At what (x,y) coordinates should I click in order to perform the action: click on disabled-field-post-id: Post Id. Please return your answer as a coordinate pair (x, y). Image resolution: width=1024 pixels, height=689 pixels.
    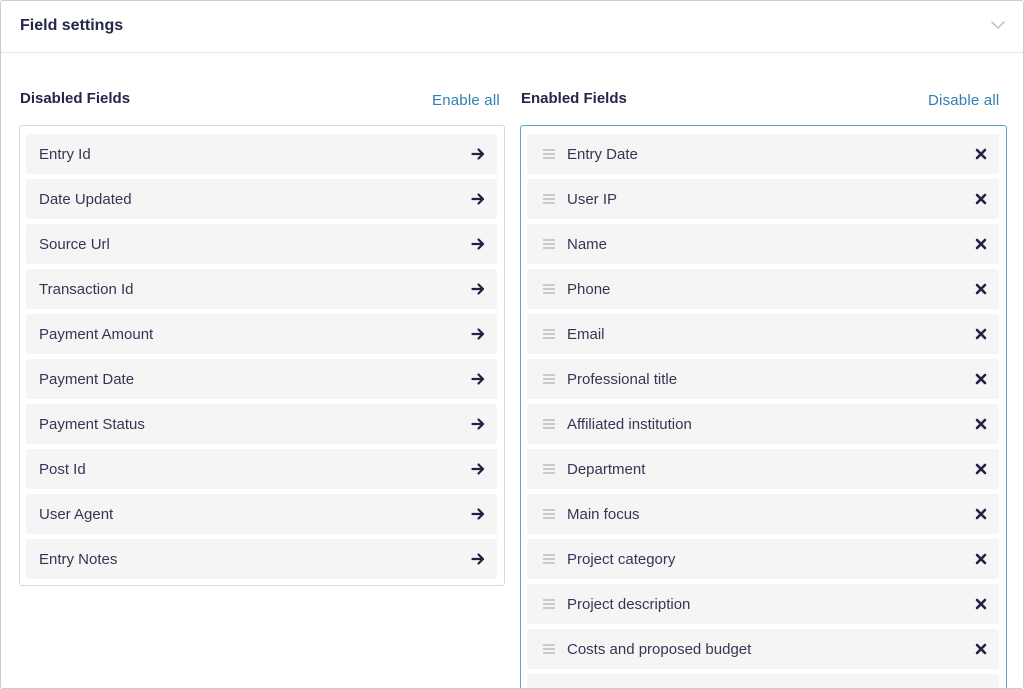
    Looking at the image, I should click on (261, 469).